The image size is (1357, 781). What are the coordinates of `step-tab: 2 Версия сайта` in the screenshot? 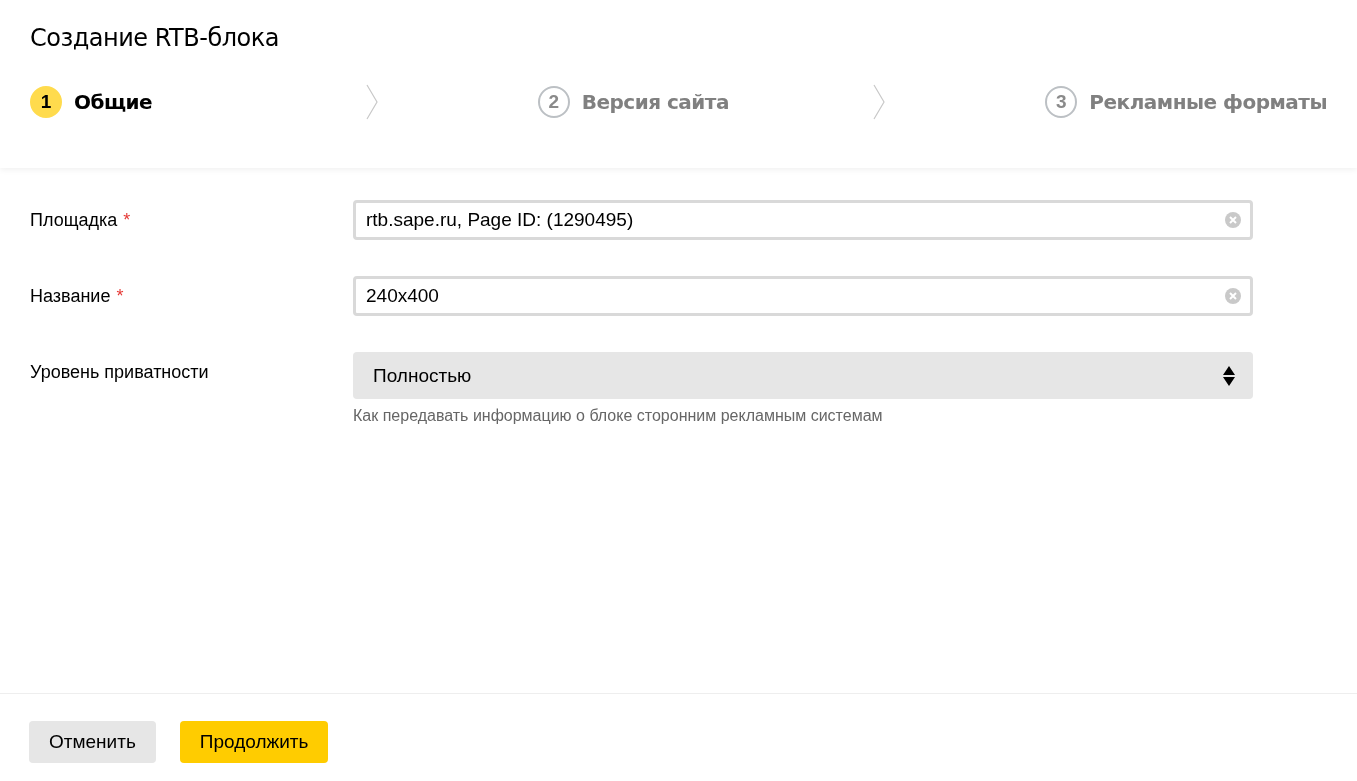 It's located at (705, 102).